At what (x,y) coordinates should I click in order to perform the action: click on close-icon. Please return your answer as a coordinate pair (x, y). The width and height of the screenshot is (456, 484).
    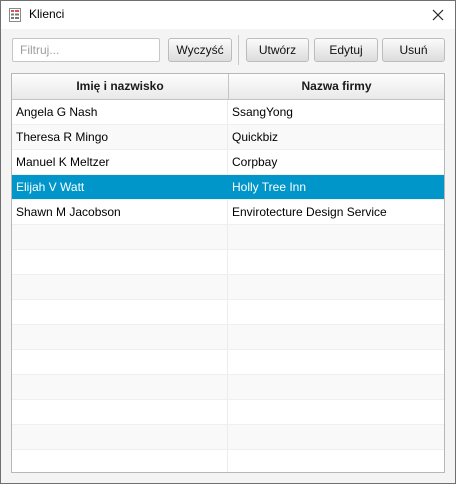
    Looking at the image, I should click on (438, 15).